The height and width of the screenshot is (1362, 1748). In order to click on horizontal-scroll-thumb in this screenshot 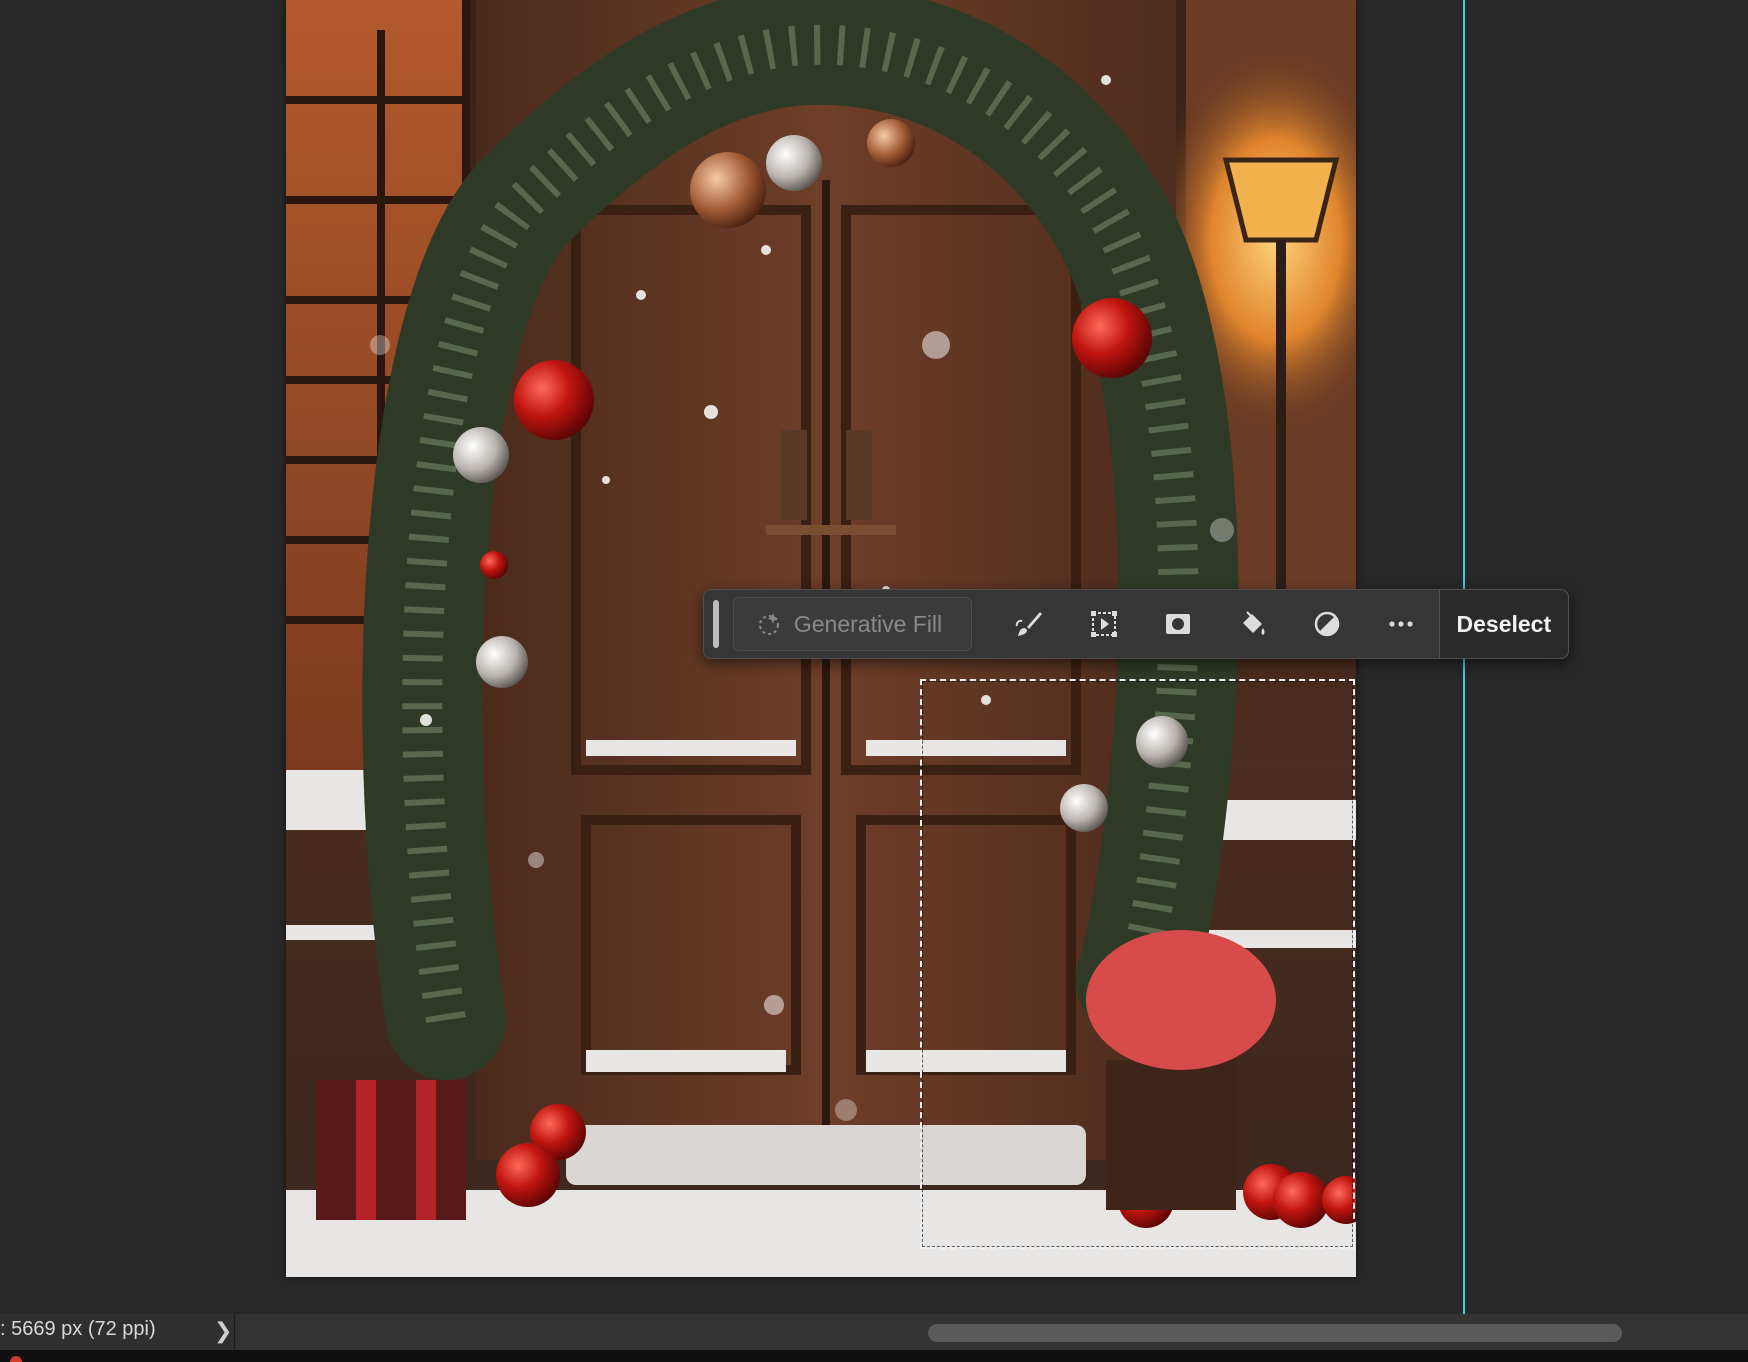, I will do `click(1275, 1333)`.